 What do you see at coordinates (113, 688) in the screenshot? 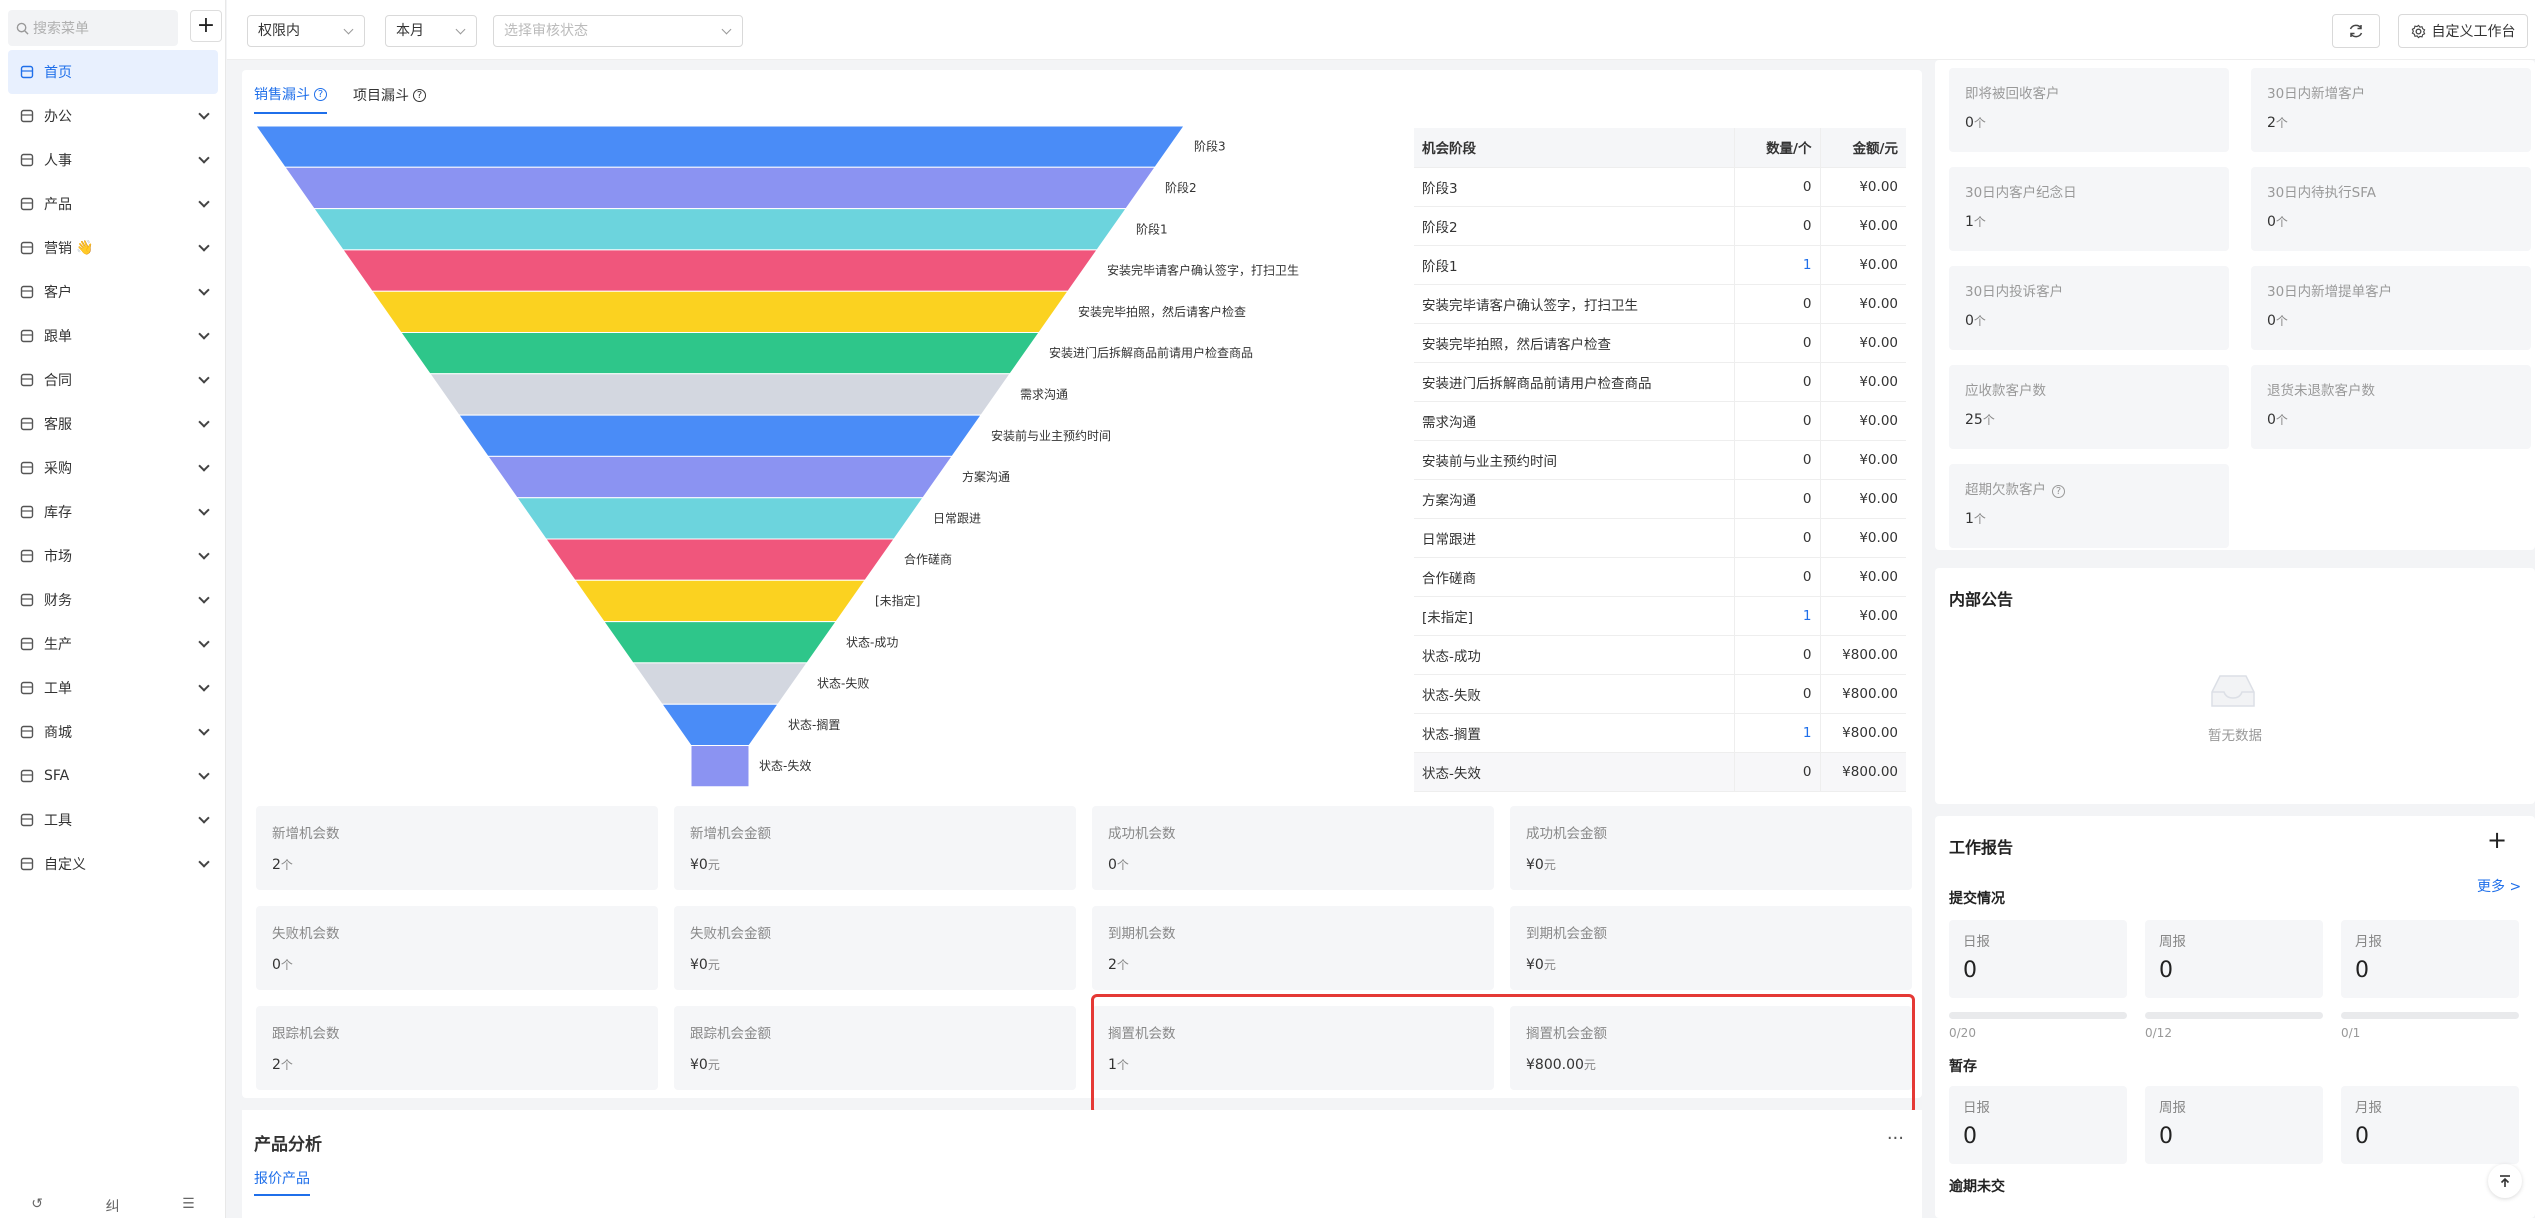
I see `sidebar-item: 工单` at bounding box center [113, 688].